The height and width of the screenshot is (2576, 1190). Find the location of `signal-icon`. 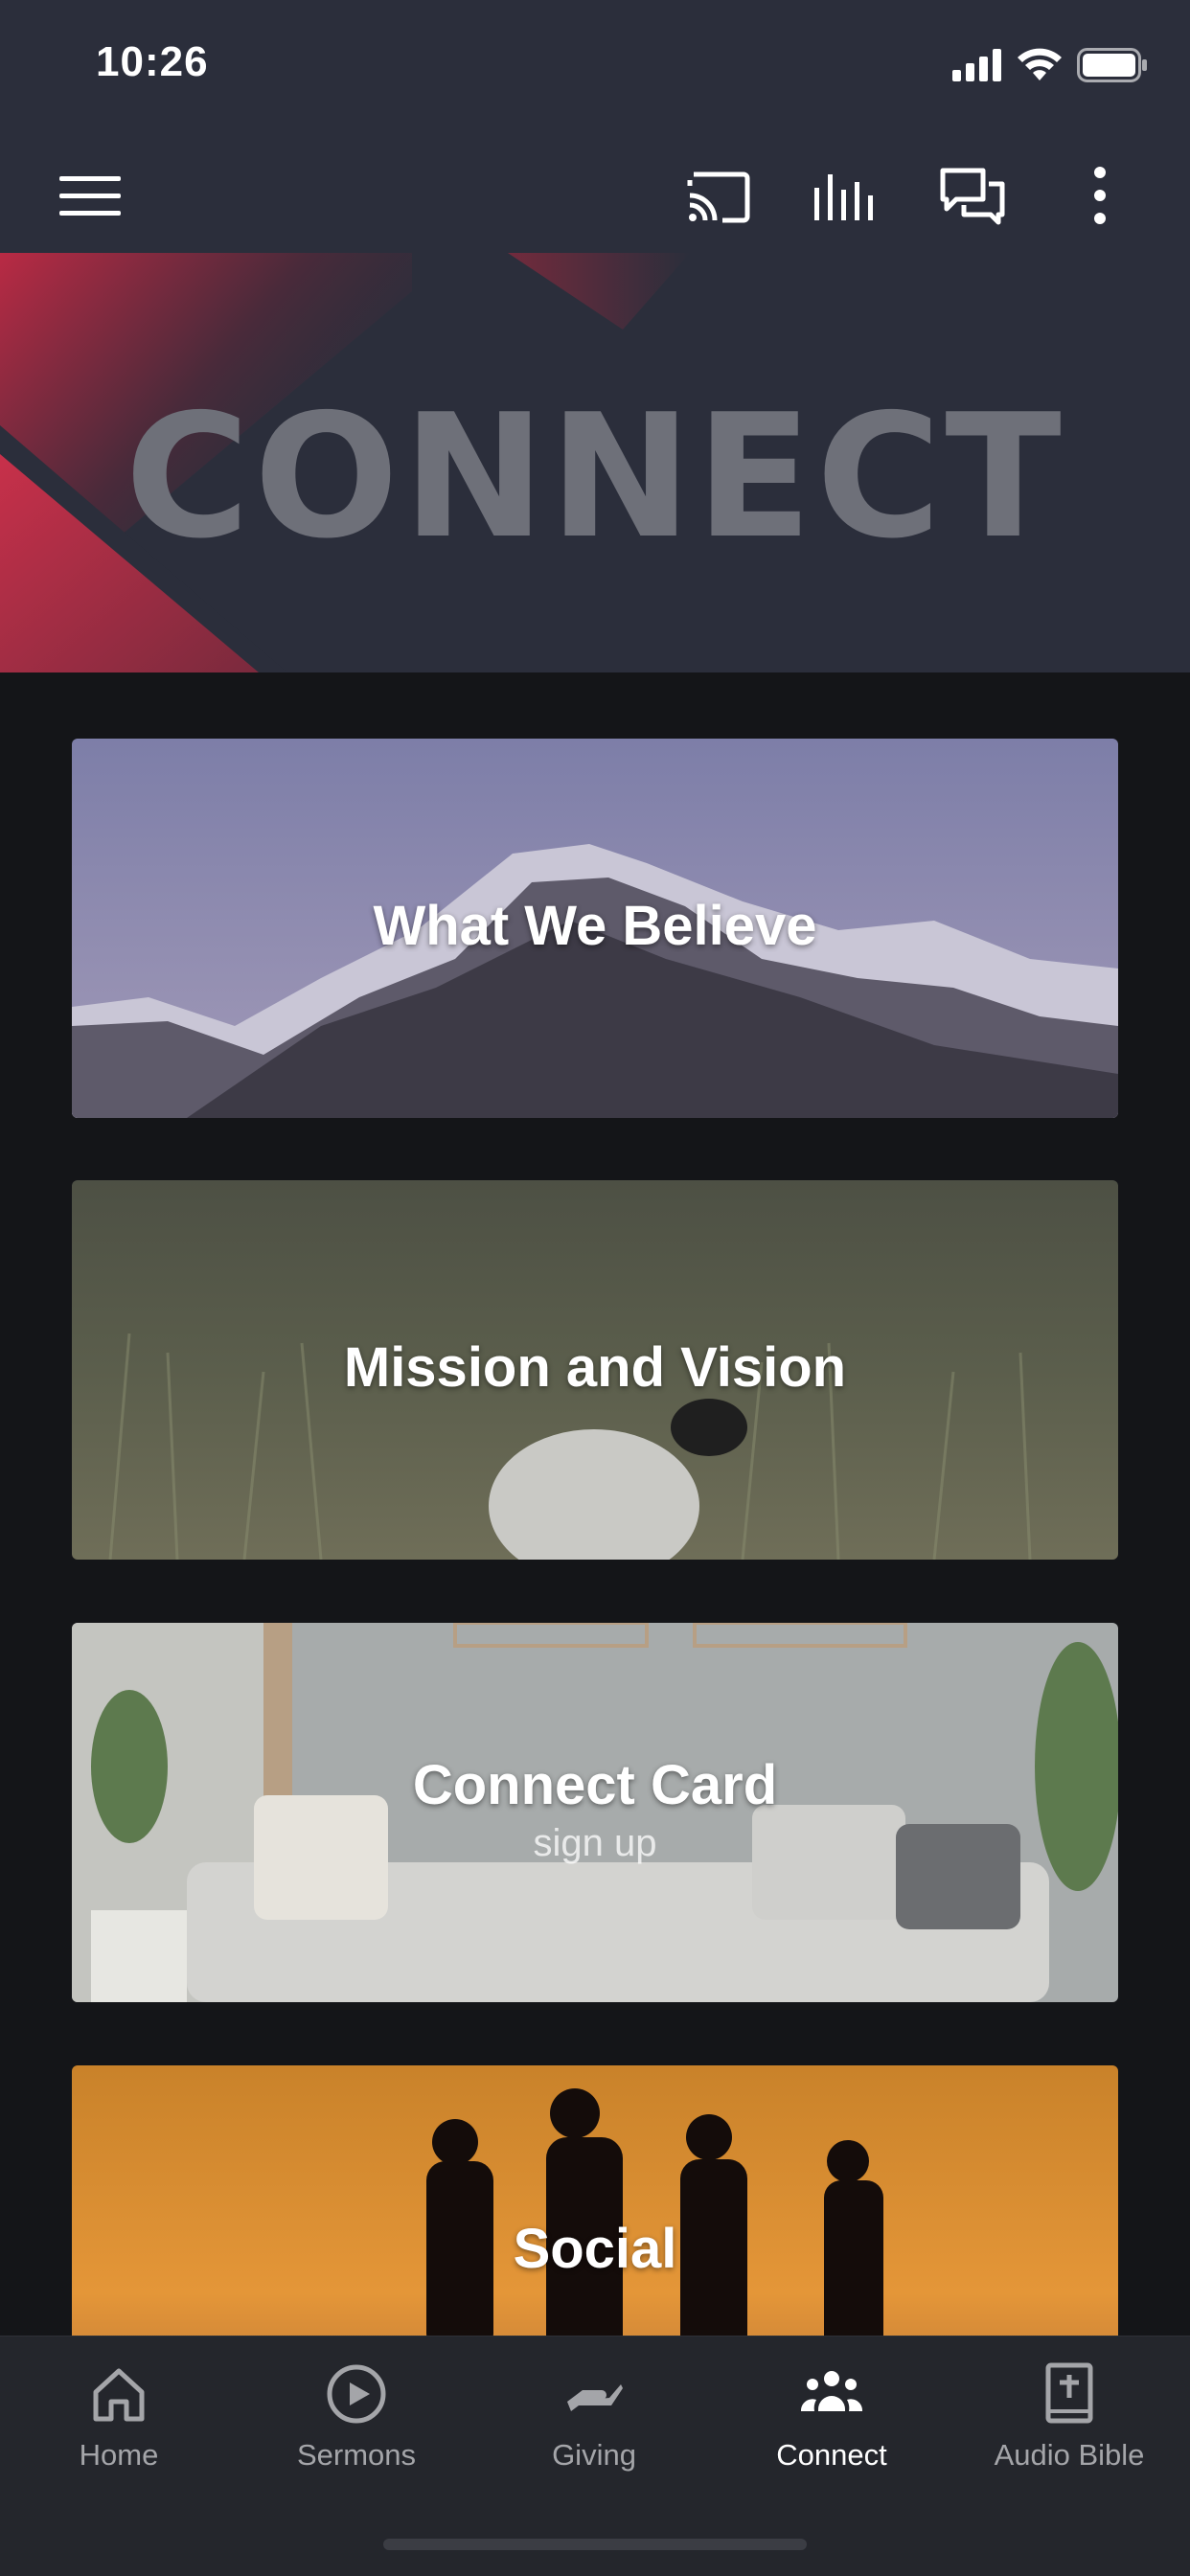

signal-icon is located at coordinates (977, 65).